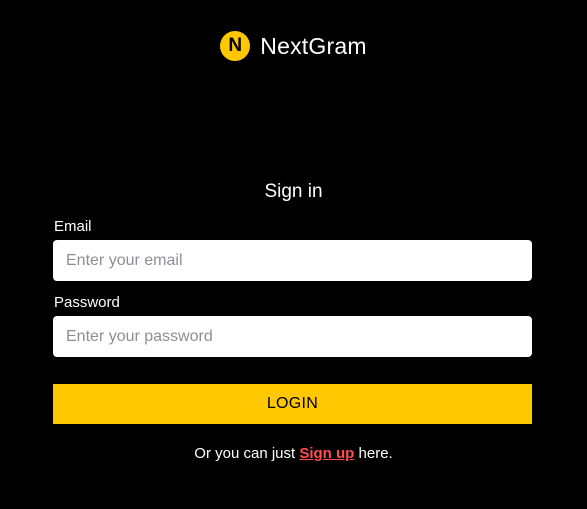  Describe the element at coordinates (87, 302) in the screenshot. I see `password-label: Password` at that location.